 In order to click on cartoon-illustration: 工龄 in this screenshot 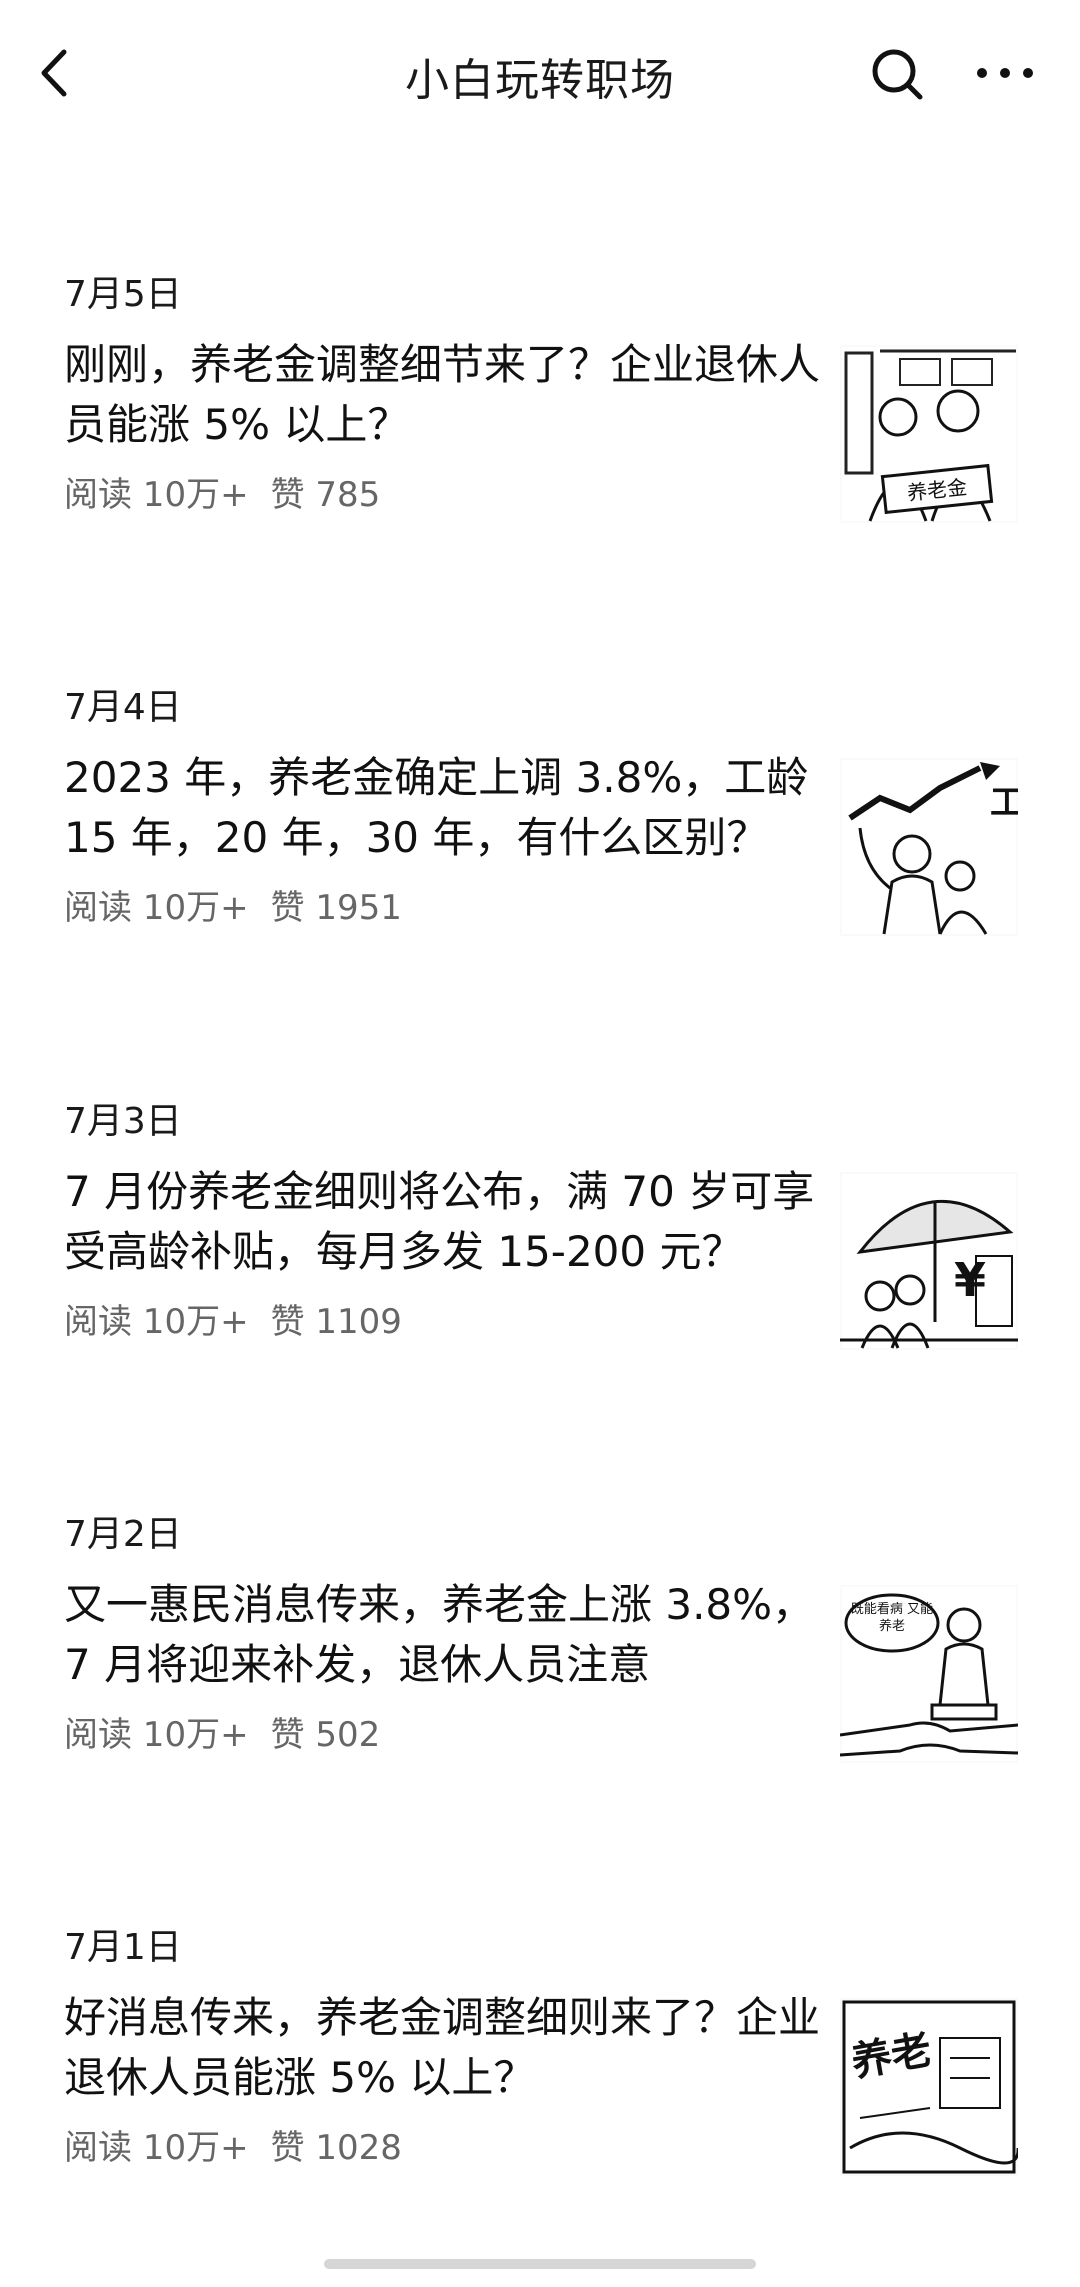, I will do `click(930, 847)`.